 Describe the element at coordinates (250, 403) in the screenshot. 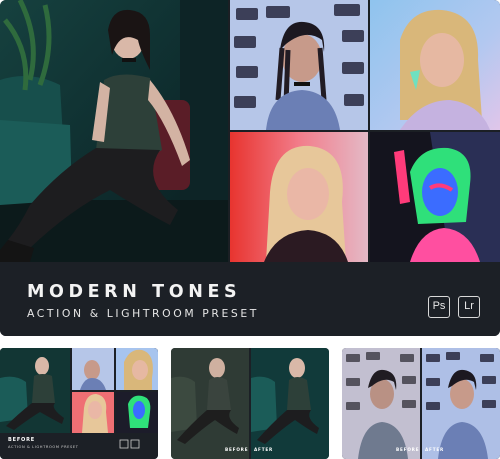

I see `thumbnail-before-after-room: BEFORE AFTER` at that location.